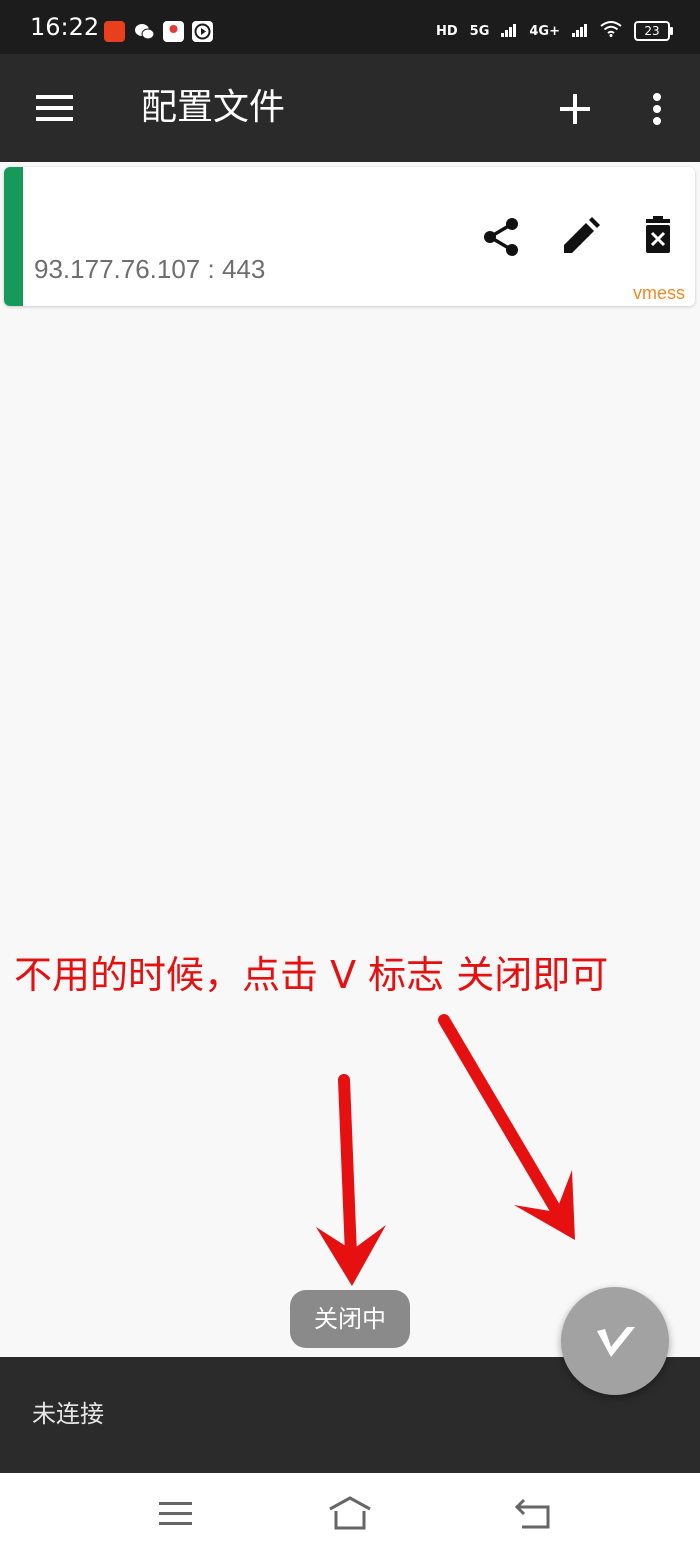 The image size is (700, 1555). Describe the element at coordinates (580, 237) in the screenshot. I see `edit-icon` at that location.